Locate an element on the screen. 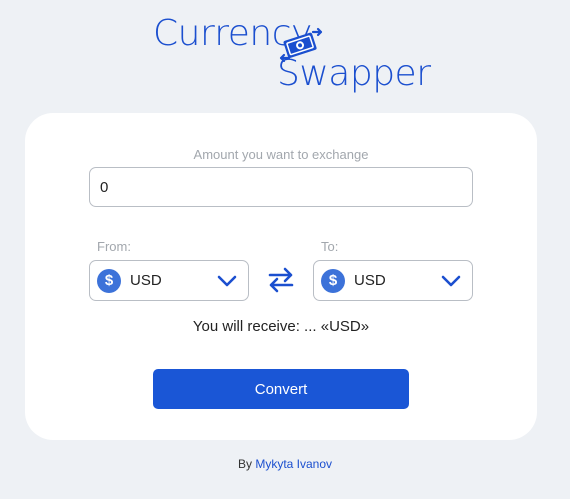 The width and height of the screenshot is (570, 499). to-currency-code: USD is located at coordinates (370, 280).